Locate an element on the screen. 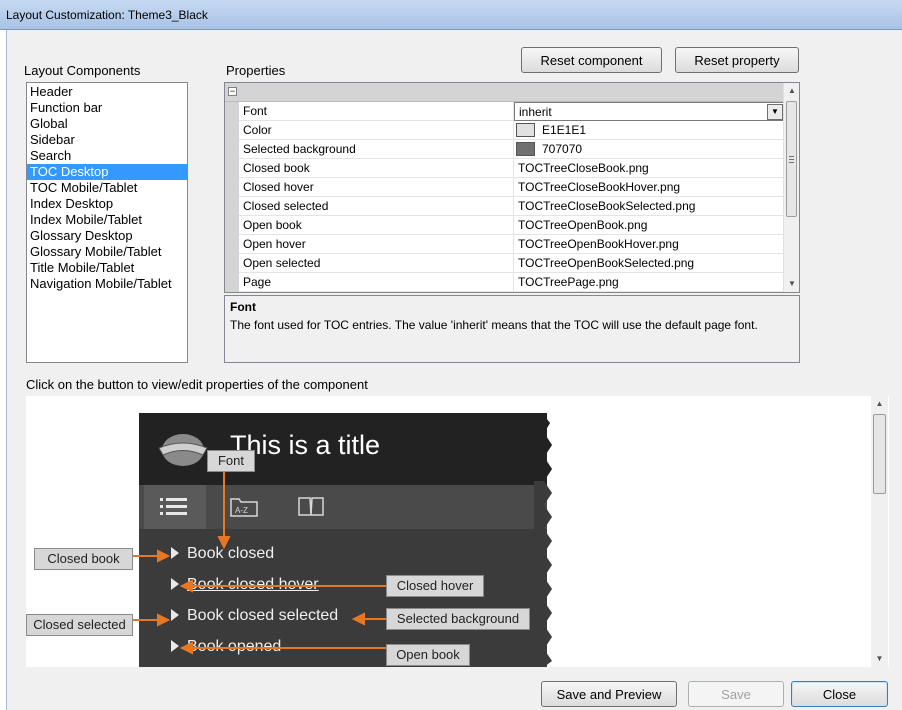 This screenshot has width=902, height=710. callout-font: Font is located at coordinates (231, 461).